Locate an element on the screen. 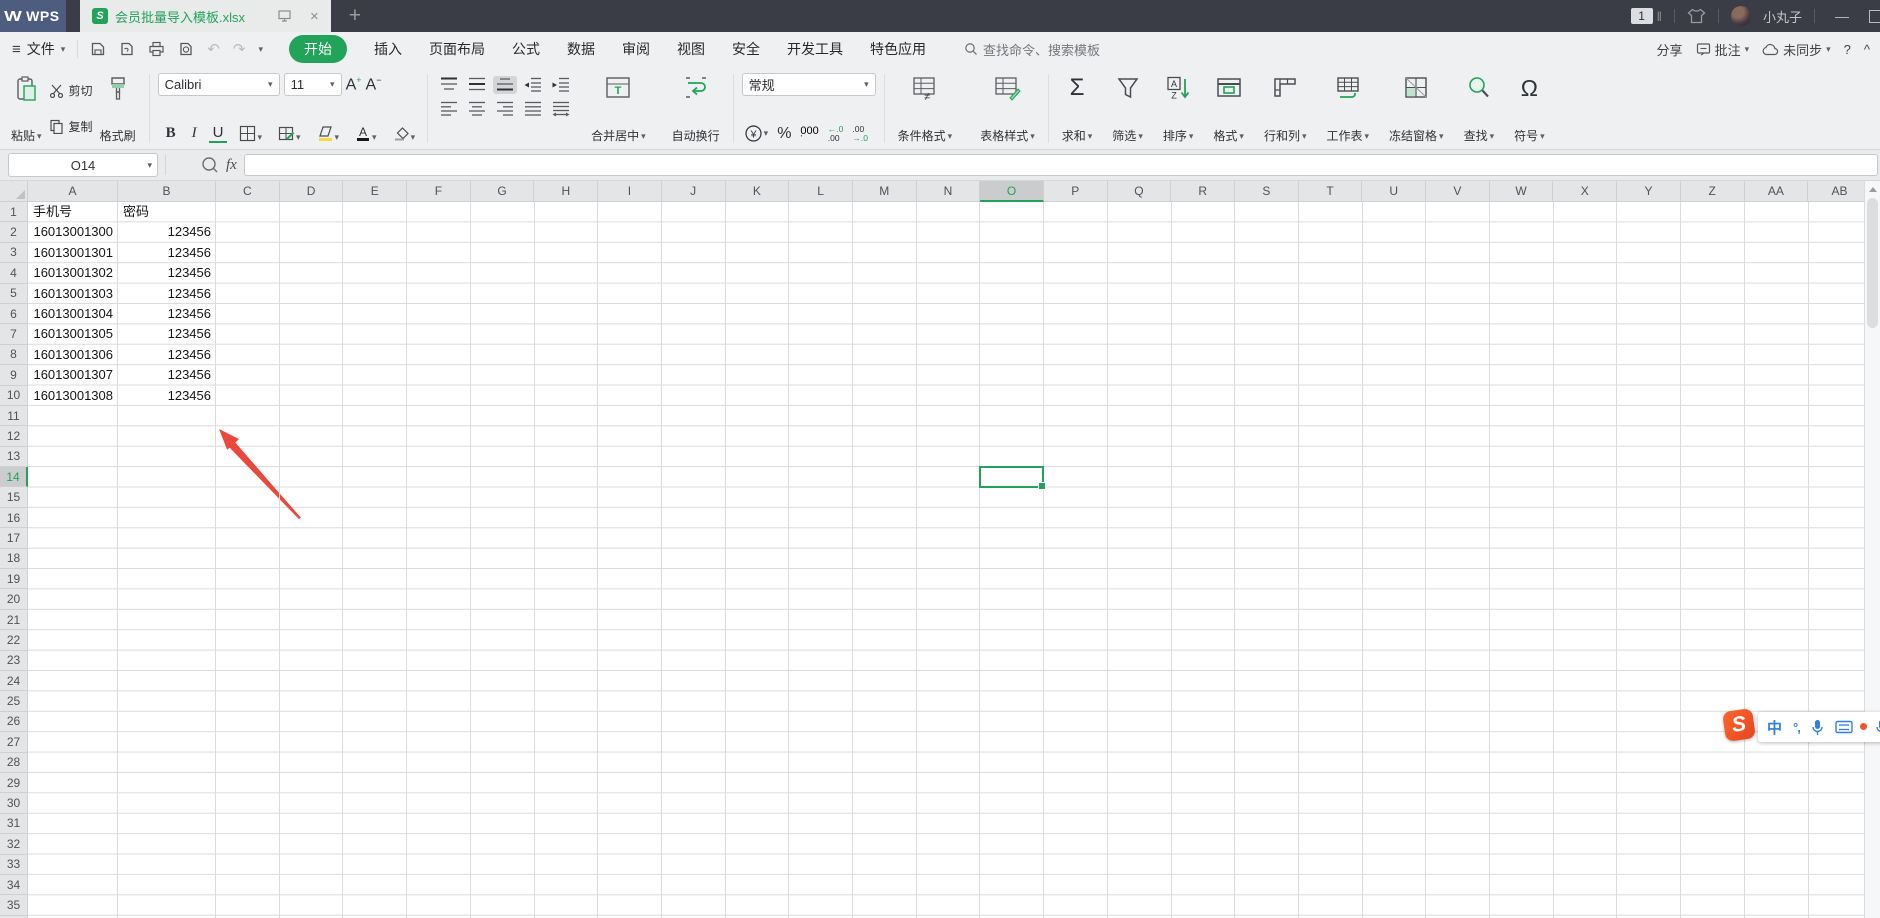 The image size is (1880, 918). column-header-Q: Q is located at coordinates (1139, 191).